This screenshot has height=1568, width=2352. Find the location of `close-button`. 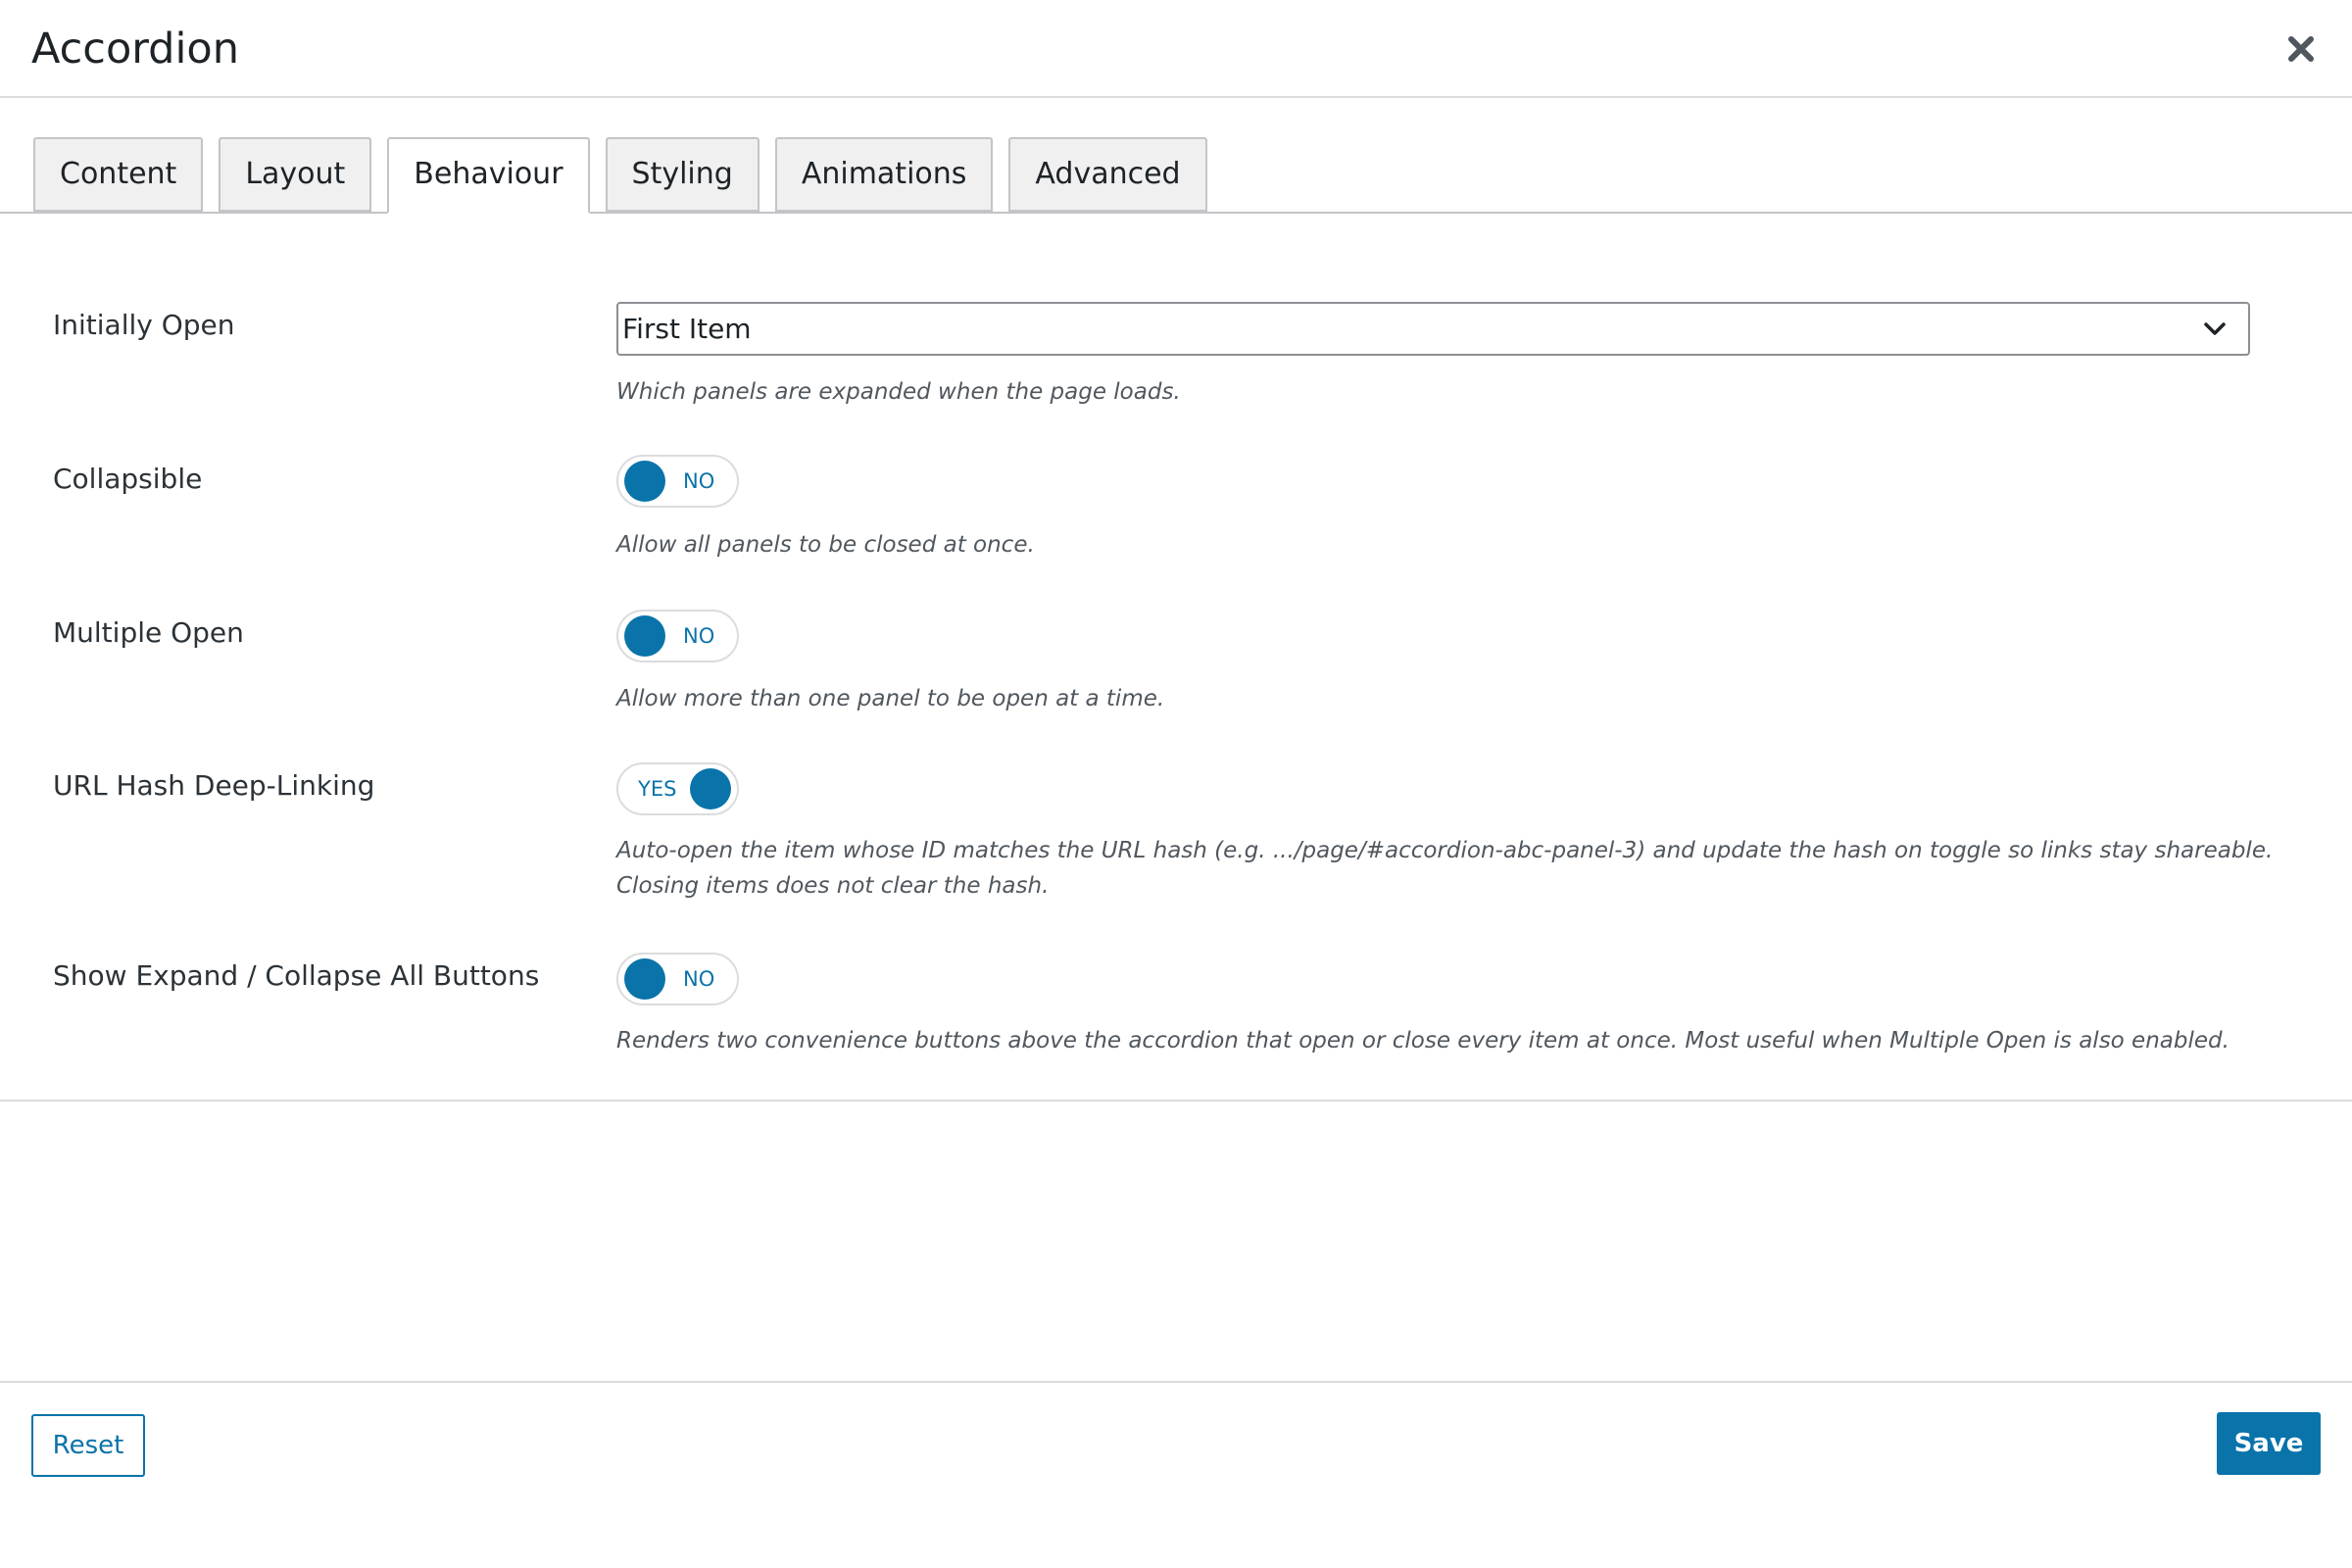

close-button is located at coordinates (2301, 49).